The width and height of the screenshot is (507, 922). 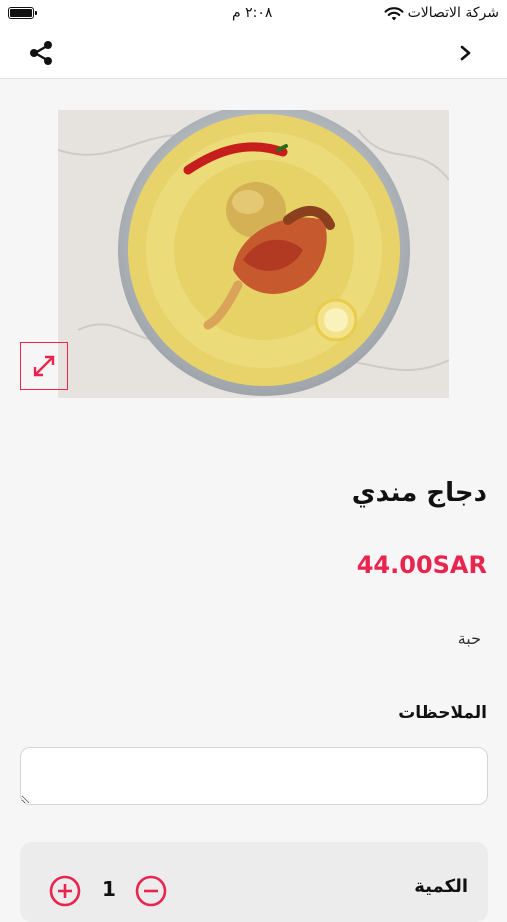 I want to click on quantity-stepper: الكمية 1, so click(x=254, y=882).